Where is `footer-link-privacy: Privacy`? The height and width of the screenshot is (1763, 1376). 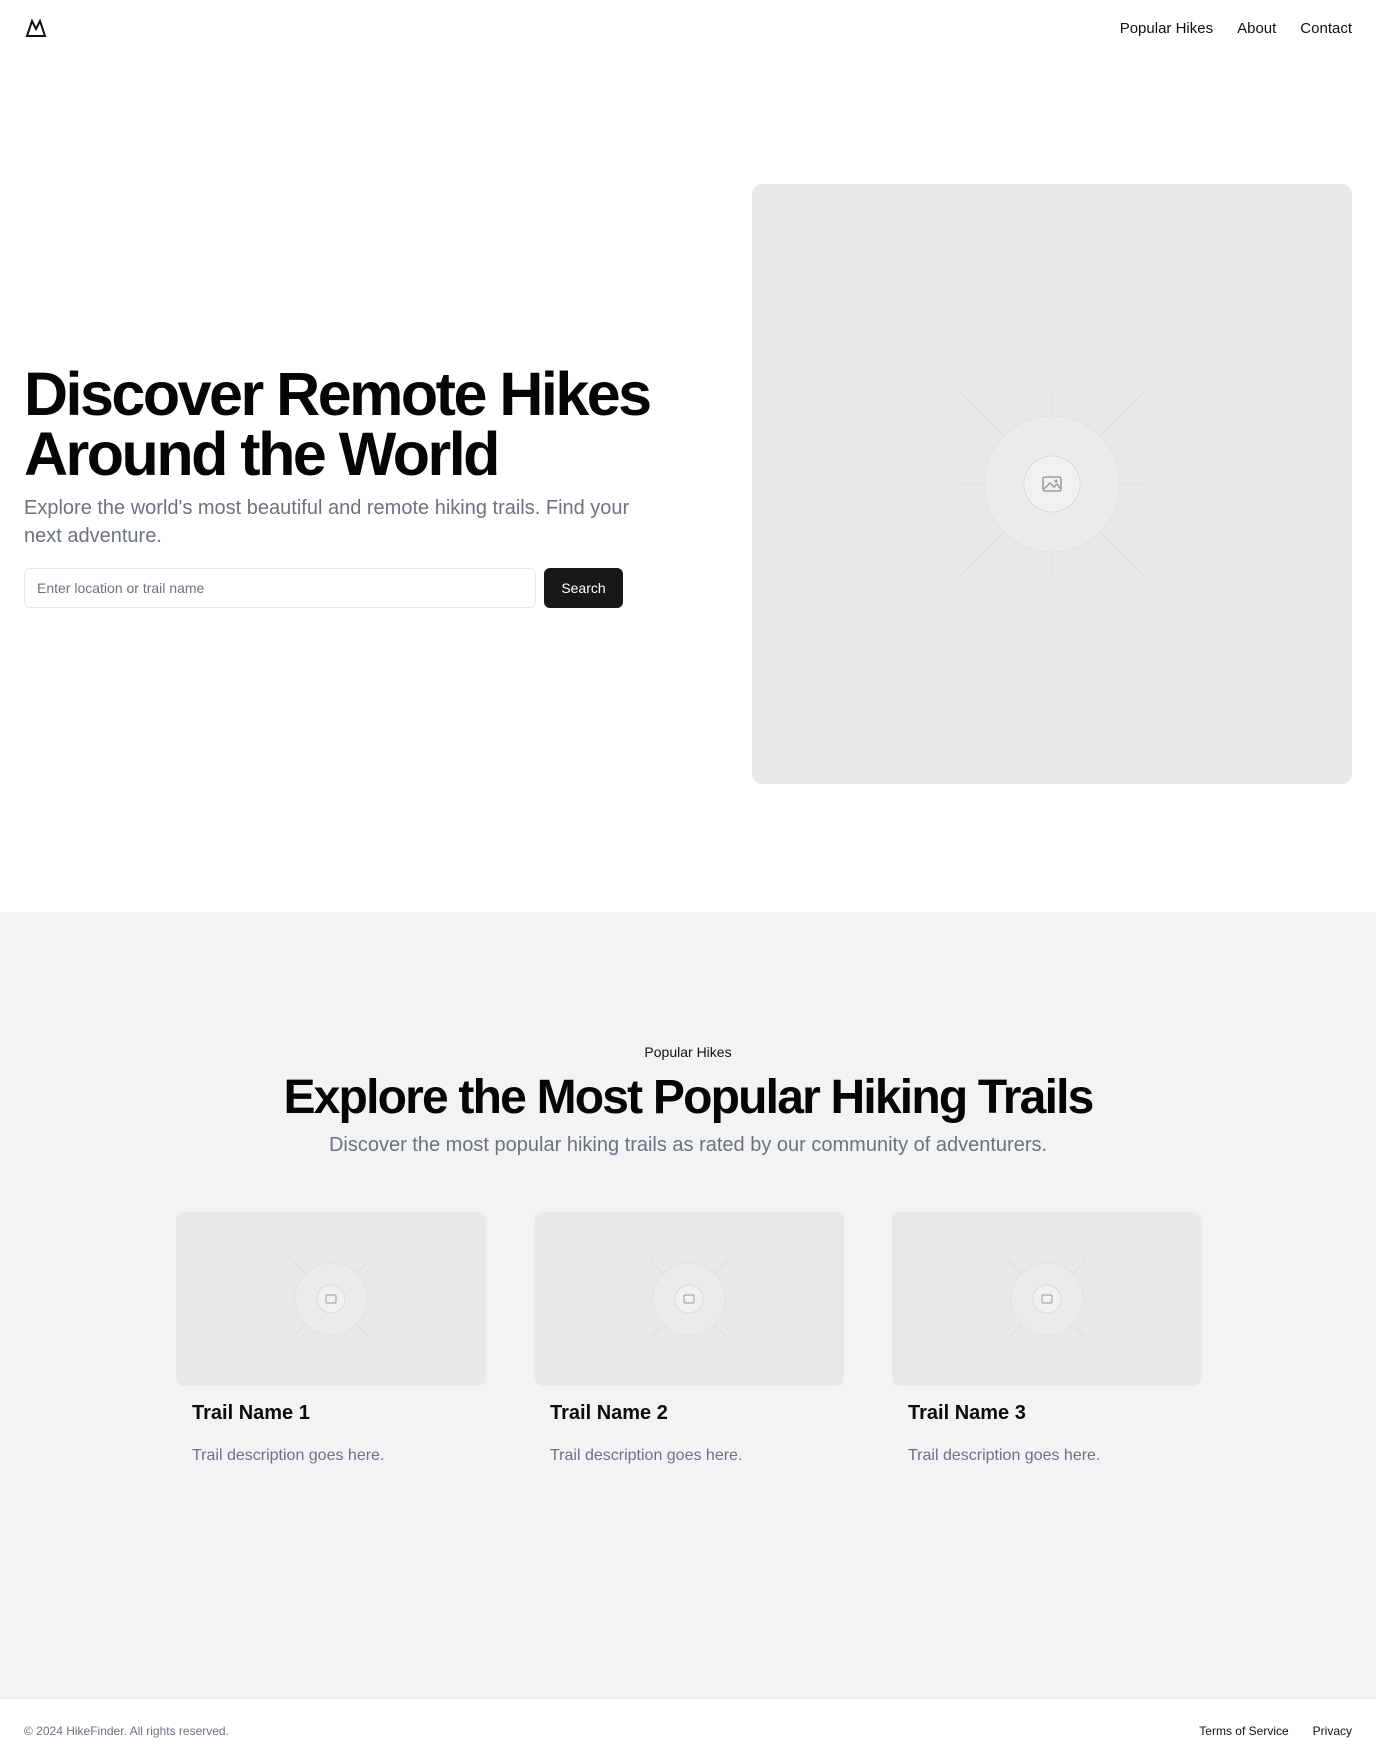
footer-link-privacy: Privacy is located at coordinates (1332, 1731).